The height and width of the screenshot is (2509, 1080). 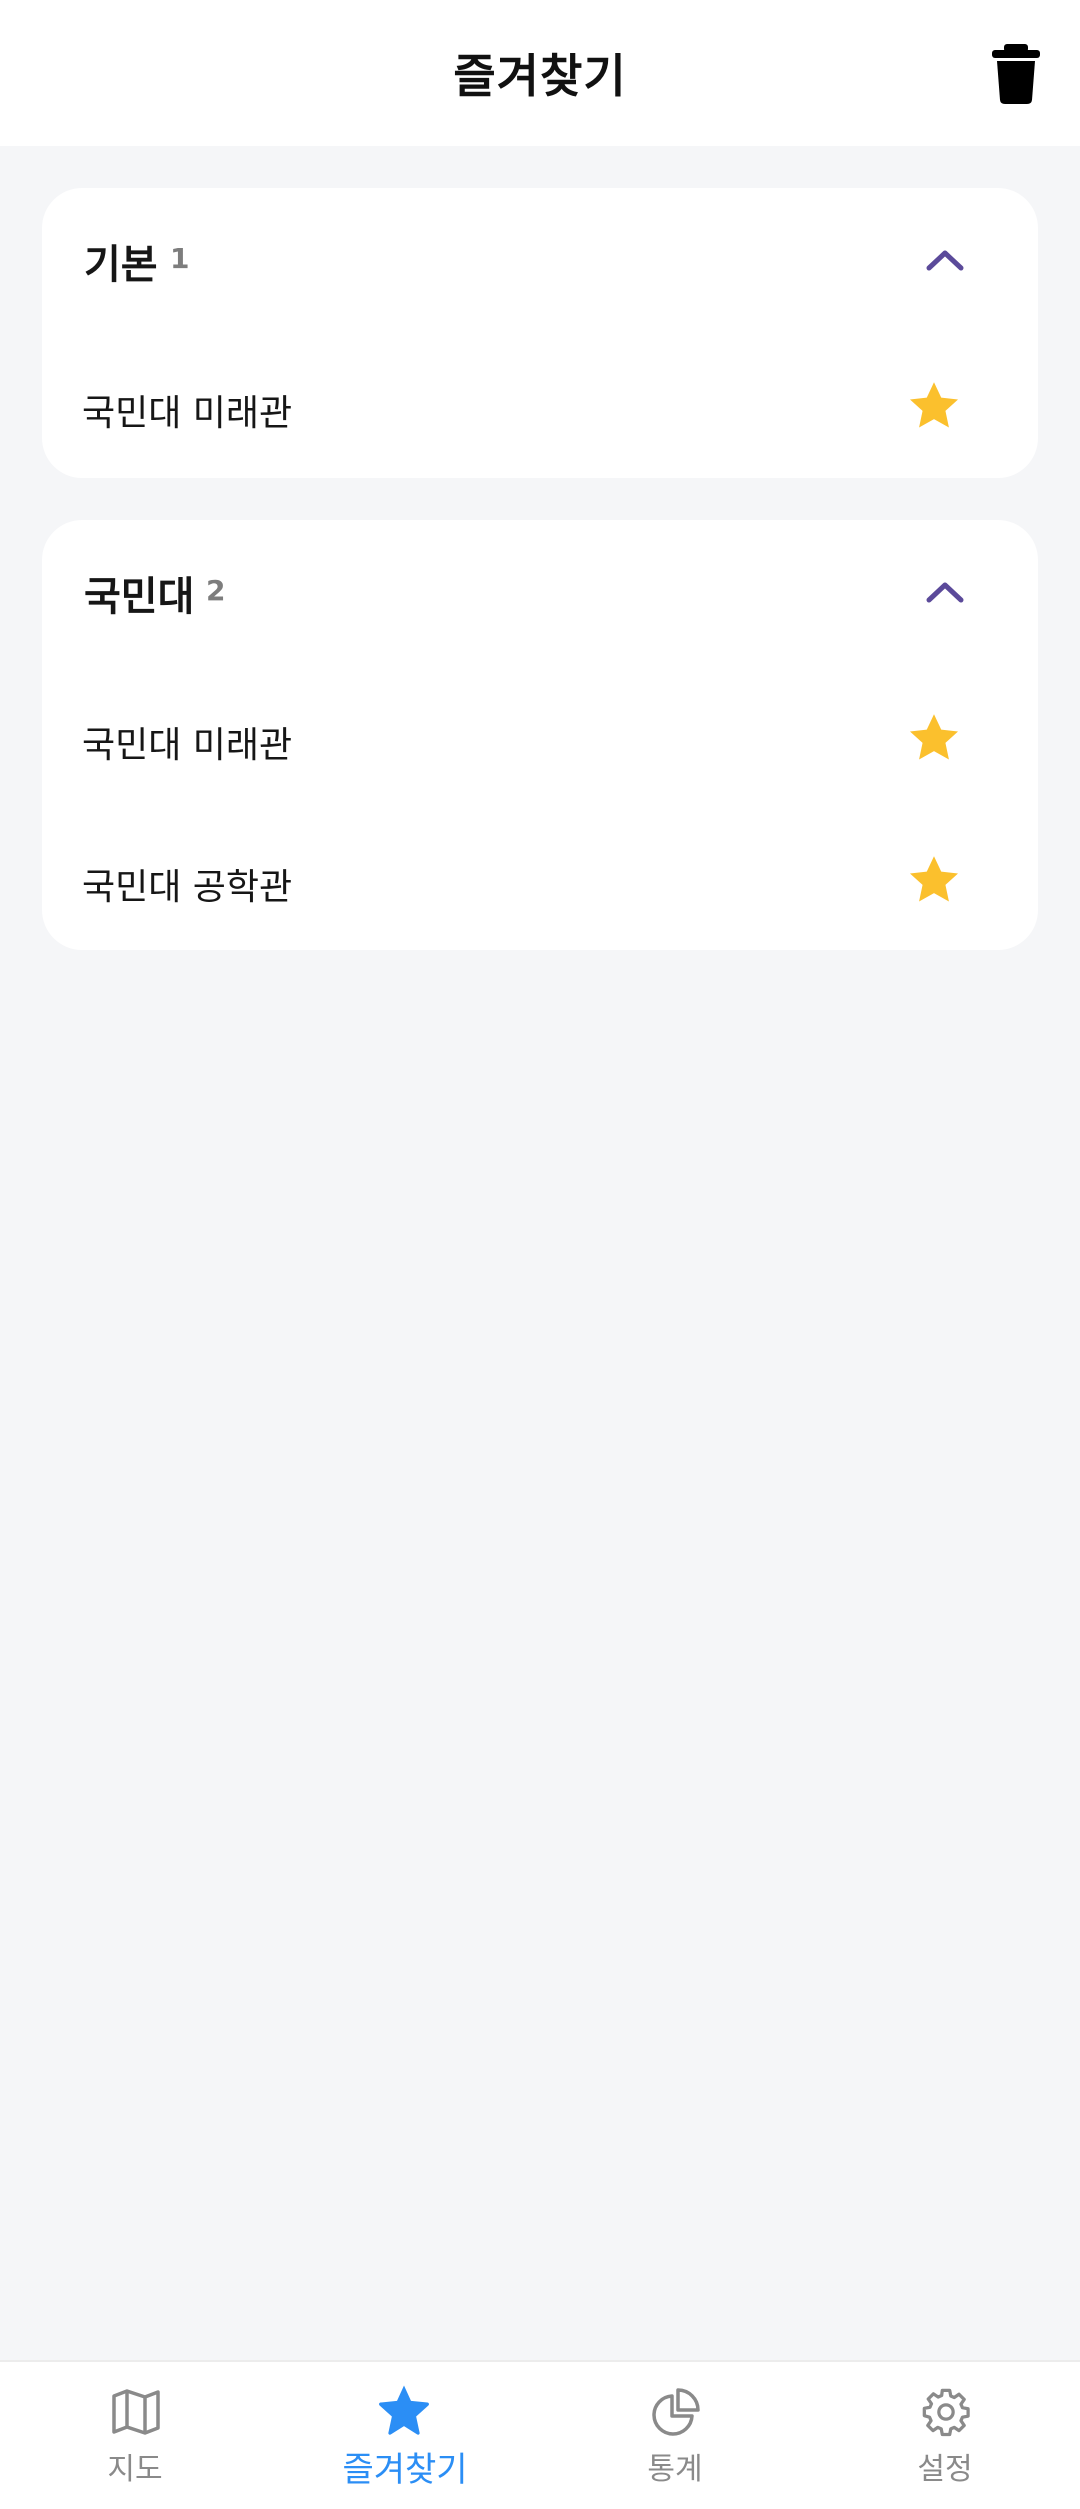 I want to click on group-count: 2, so click(x=216, y=590).